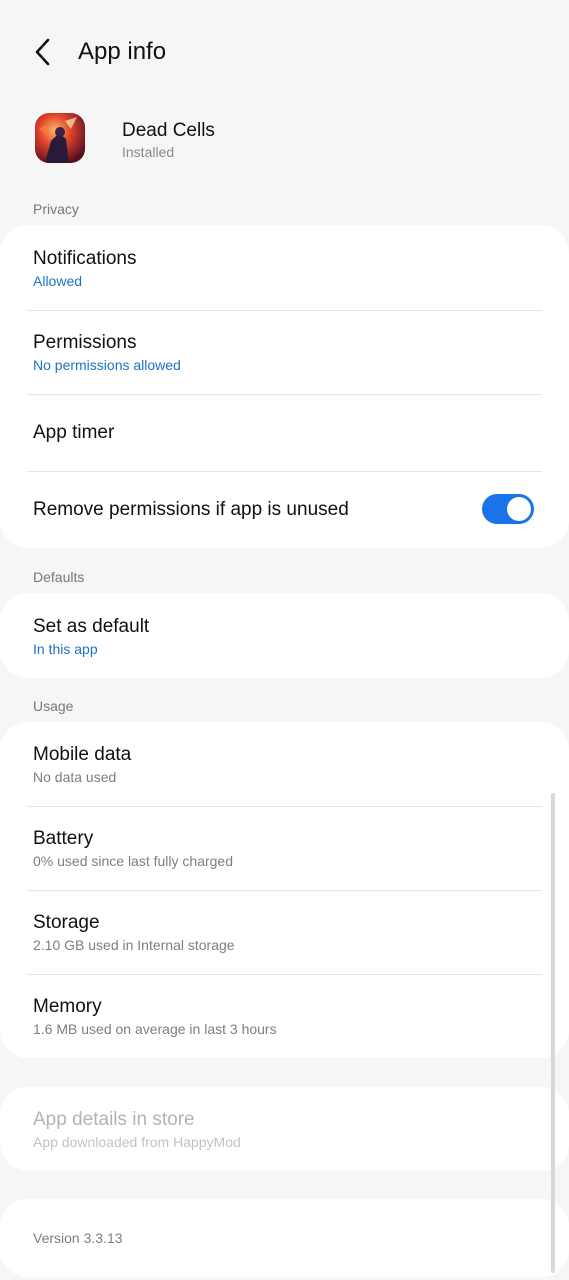 The image size is (569, 1280). Describe the element at coordinates (63, 838) in the screenshot. I see `battery-title: Battery` at that location.